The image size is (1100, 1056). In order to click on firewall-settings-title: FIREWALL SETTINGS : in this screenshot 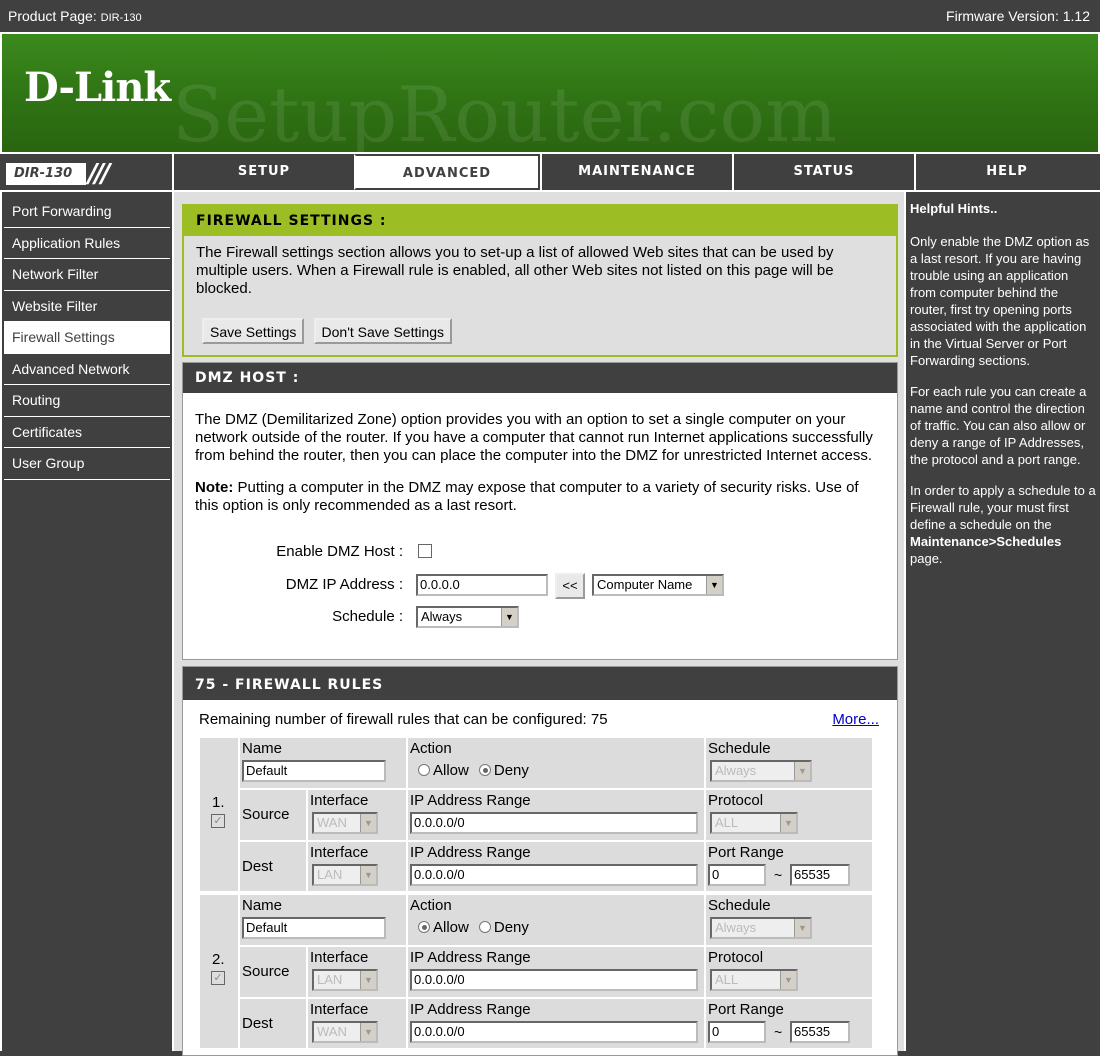, I will do `click(540, 221)`.